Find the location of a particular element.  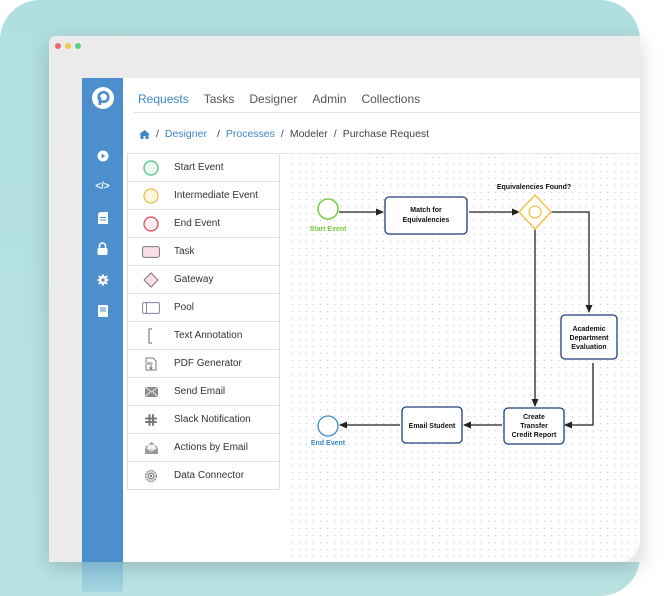

flow-gateway-to-academic is located at coordinates (572, 262).